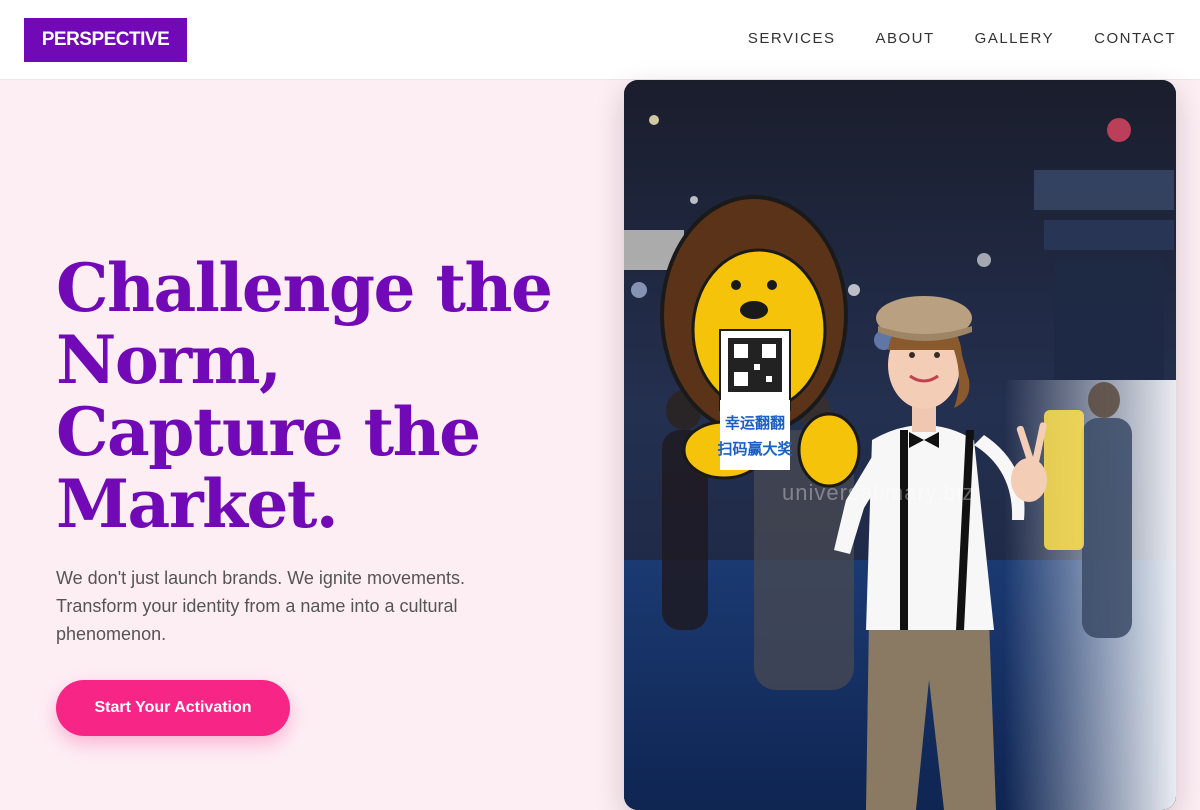  Describe the element at coordinates (1014, 38) in the screenshot. I see `nav-link-gallery: GALLERY` at that location.